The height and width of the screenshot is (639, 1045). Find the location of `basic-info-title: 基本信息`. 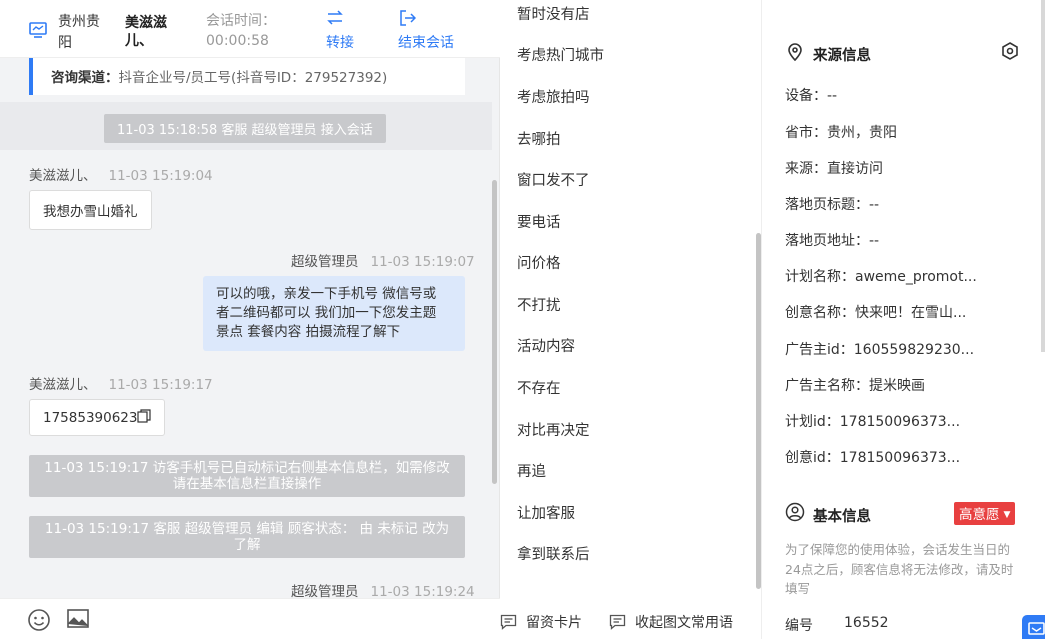

basic-info-title: 基本信息 is located at coordinates (842, 517).